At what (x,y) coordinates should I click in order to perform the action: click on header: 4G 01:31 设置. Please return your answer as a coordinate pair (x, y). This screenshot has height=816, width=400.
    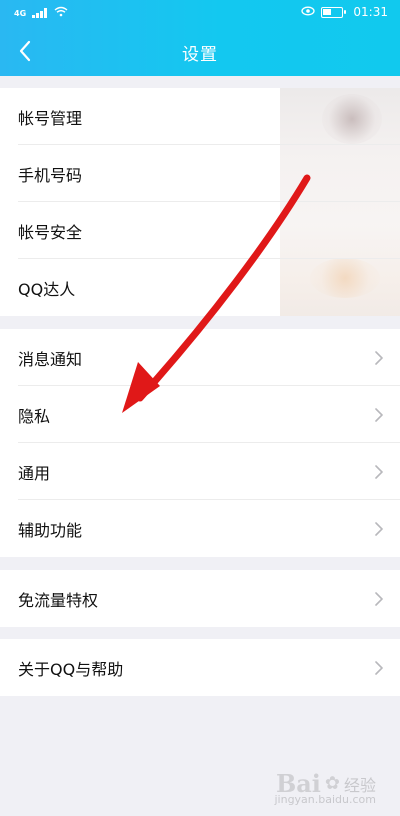
    Looking at the image, I should click on (200, 38).